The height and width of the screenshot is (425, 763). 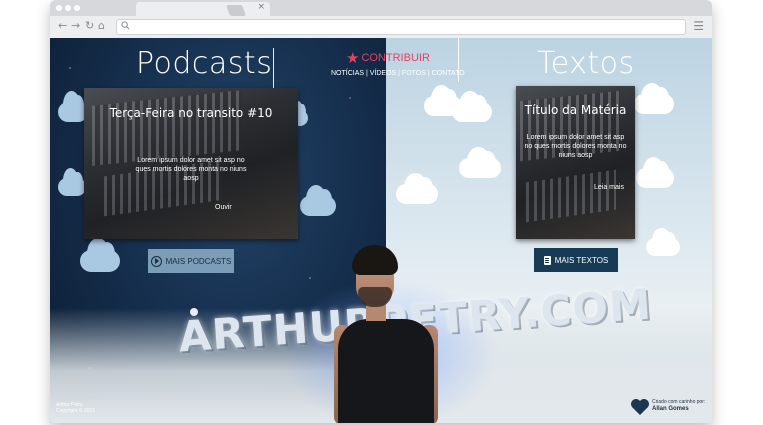 I want to click on document-icon, so click(x=547, y=260).